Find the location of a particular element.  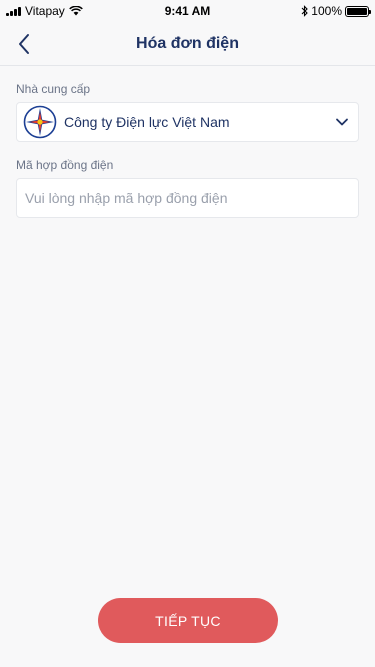

chevron-left-icon is located at coordinates (24, 44).